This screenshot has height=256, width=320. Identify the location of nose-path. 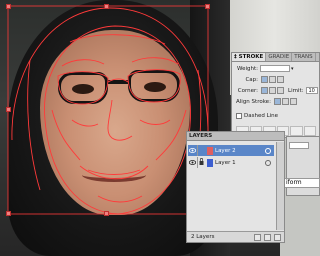
(120, 120).